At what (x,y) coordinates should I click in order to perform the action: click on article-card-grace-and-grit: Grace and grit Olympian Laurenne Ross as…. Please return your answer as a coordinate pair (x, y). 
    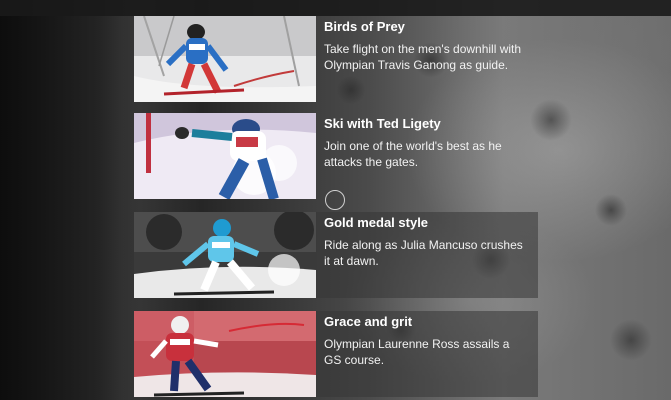
    Looking at the image, I should click on (336, 354).